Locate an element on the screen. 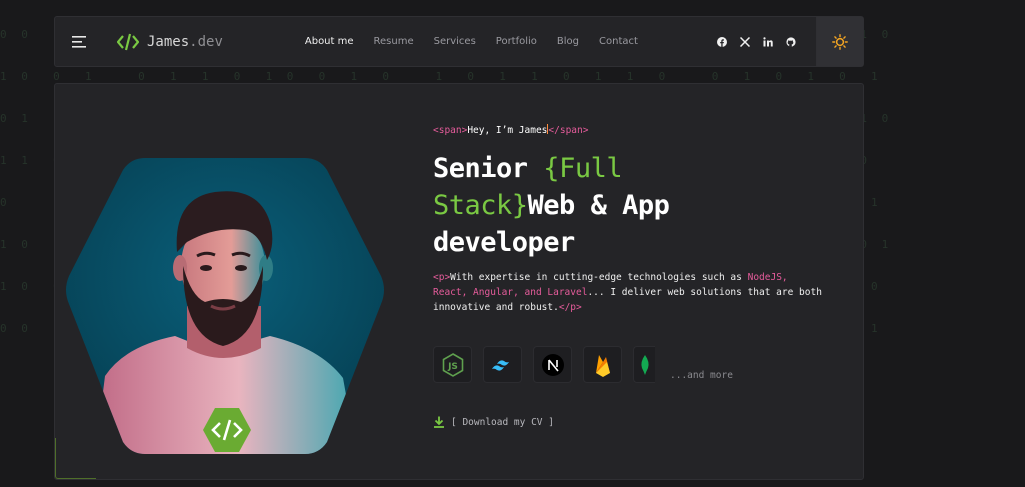 The height and width of the screenshot is (487, 1025). facebook-icon is located at coordinates (722, 41).